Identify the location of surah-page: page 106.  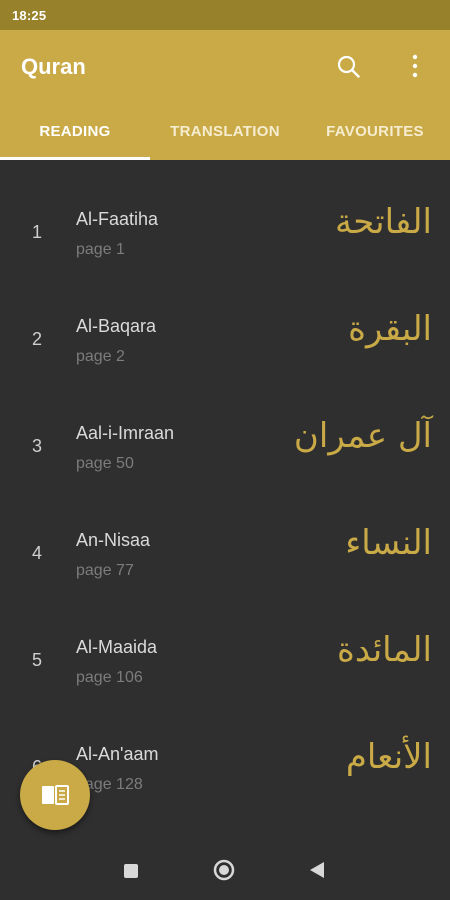
(109, 677).